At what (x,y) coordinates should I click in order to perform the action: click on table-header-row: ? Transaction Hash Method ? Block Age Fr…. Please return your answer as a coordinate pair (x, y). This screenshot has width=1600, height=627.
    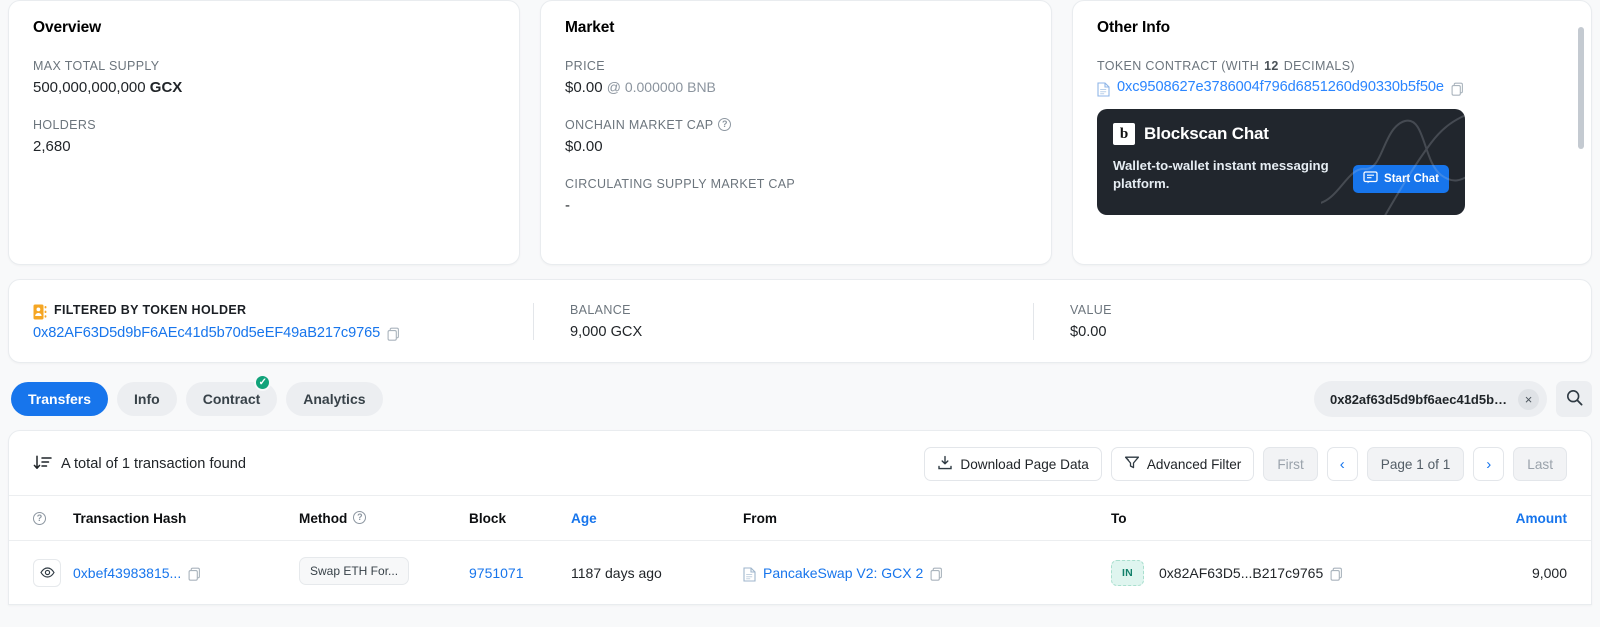
    Looking at the image, I should click on (800, 518).